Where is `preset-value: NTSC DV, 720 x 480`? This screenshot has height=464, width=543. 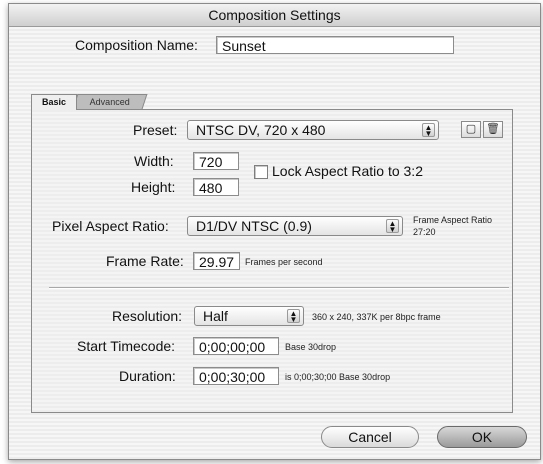 preset-value: NTSC DV, 720 x 480 is located at coordinates (261, 130).